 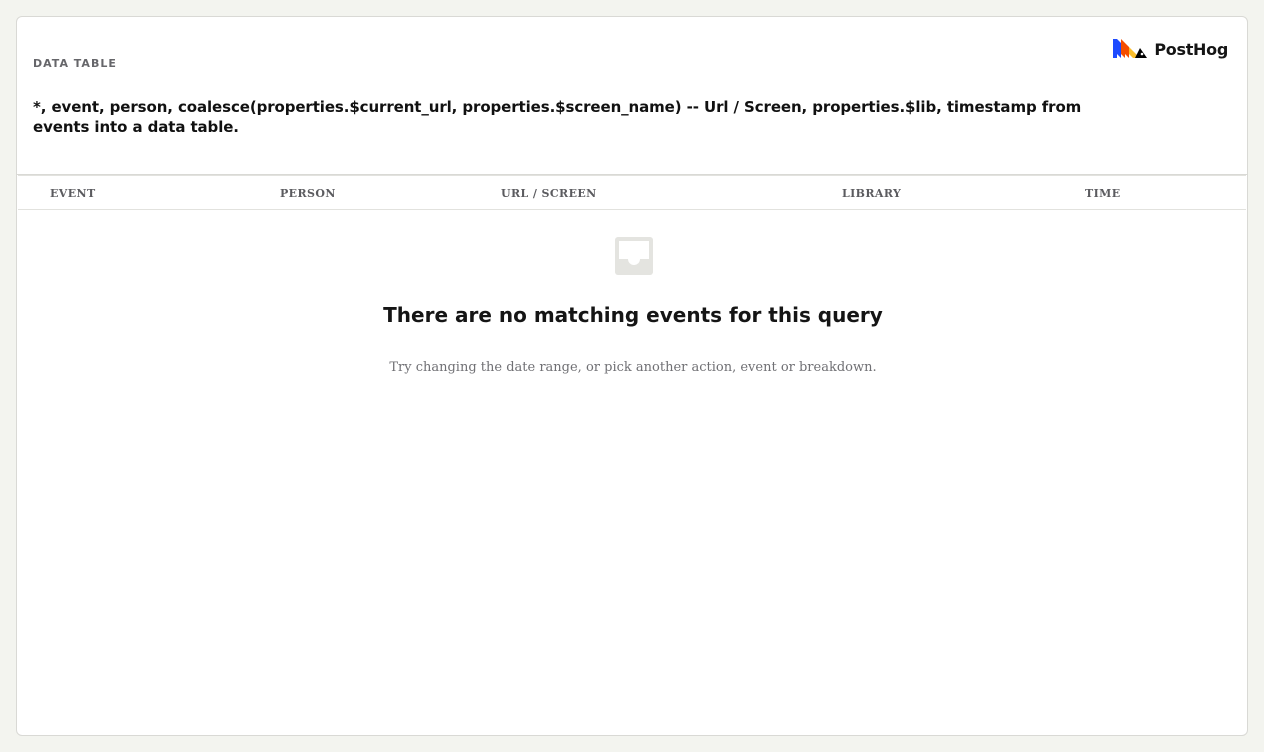 What do you see at coordinates (871, 193) in the screenshot?
I see `column-header-library: LIBRARY` at bounding box center [871, 193].